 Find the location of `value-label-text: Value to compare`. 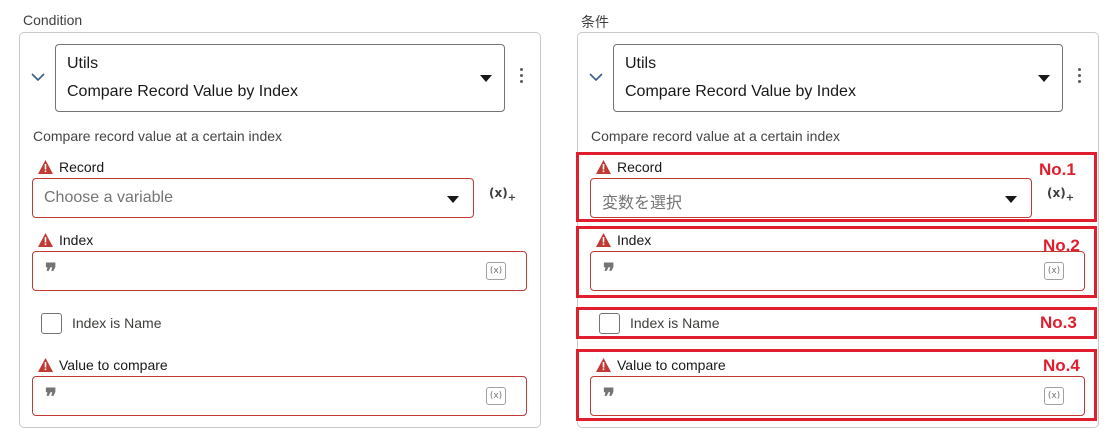

value-label-text: Value to compare is located at coordinates (113, 365).